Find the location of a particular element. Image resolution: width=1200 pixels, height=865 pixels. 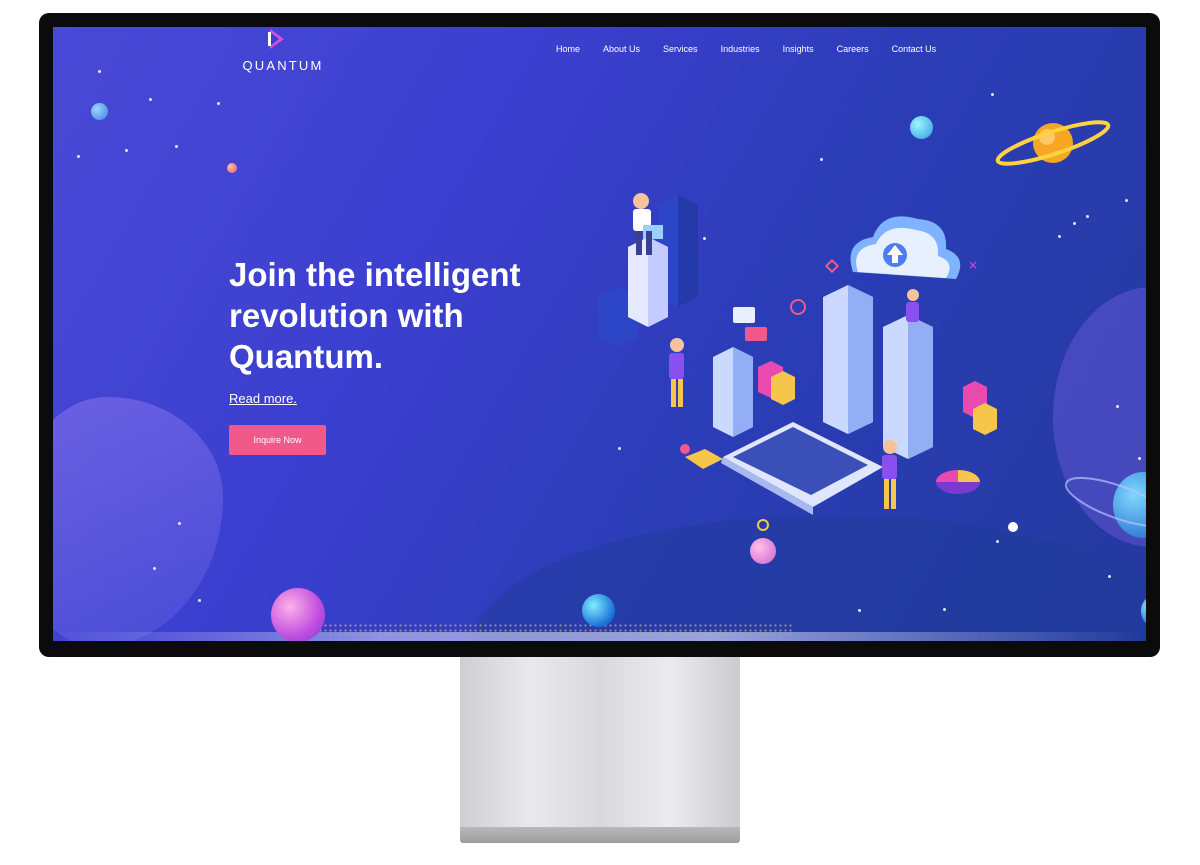

nav-careers: Careers is located at coordinates (853, 49).